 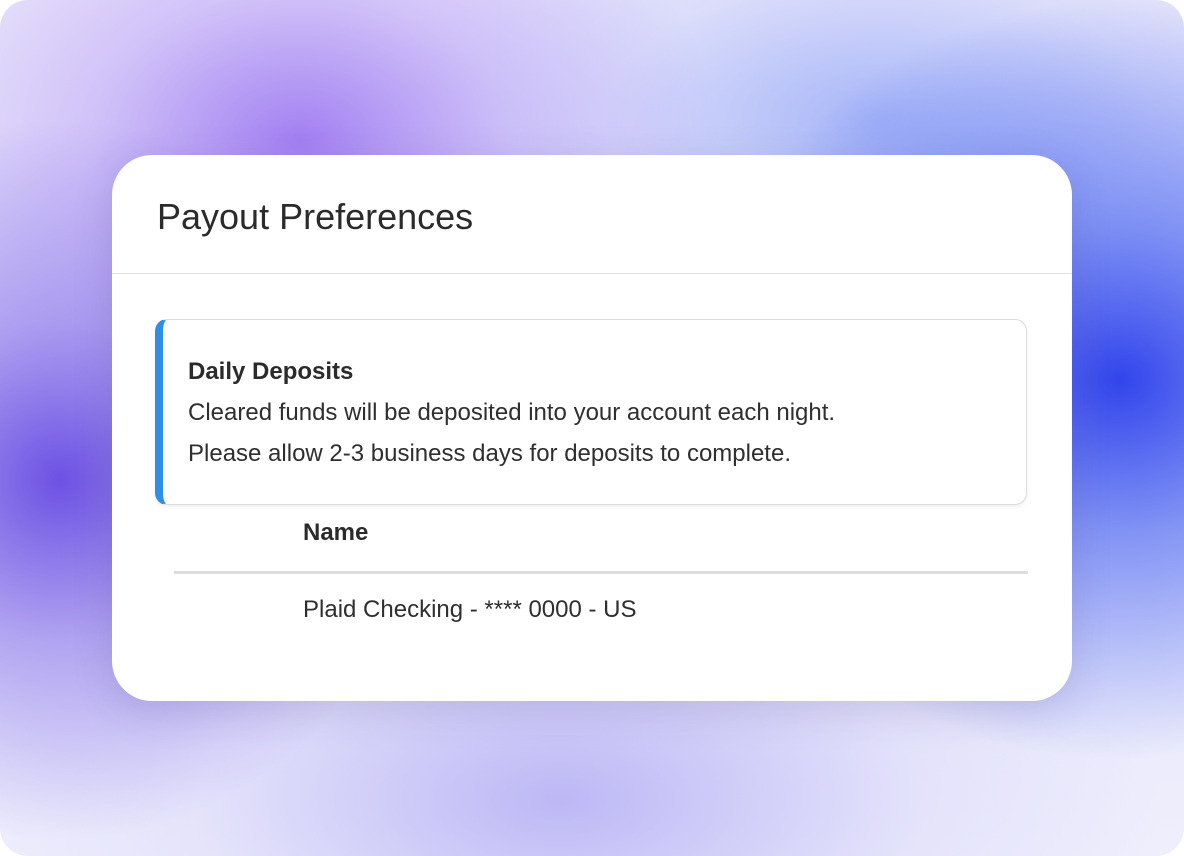 What do you see at coordinates (470, 610) in the screenshot?
I see `table-cell-account-name: Plaid Checking - **** 0000 - US` at bounding box center [470, 610].